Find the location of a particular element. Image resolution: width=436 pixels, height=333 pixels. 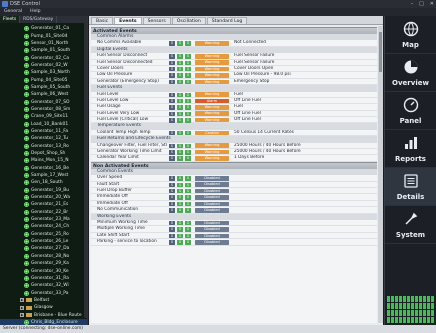

events-scrollbar is located at coordinates (380, 174).